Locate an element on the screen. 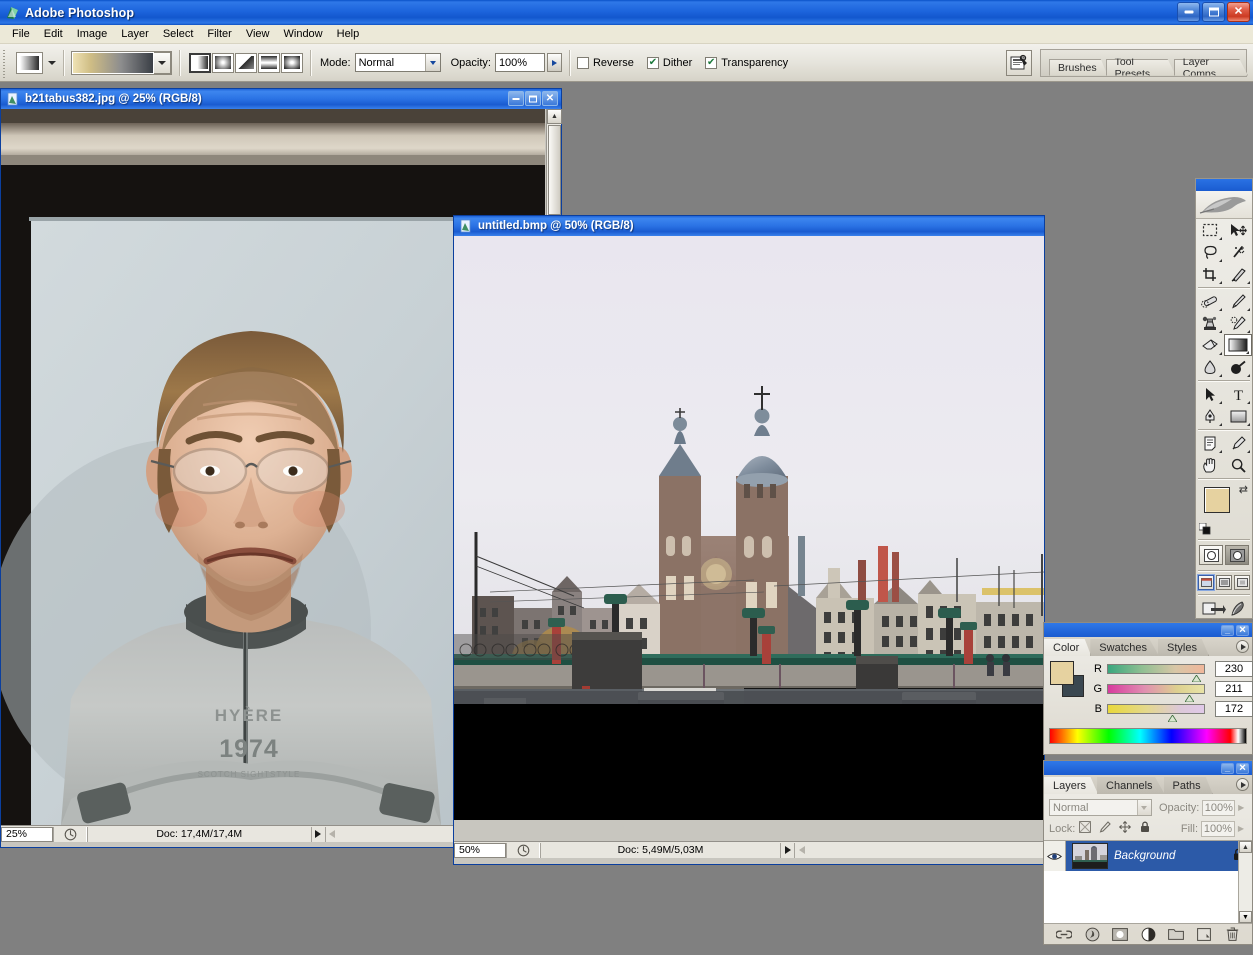 The width and height of the screenshot is (1253, 955). full-screen-with-menubar-button is located at coordinates (1224, 582).